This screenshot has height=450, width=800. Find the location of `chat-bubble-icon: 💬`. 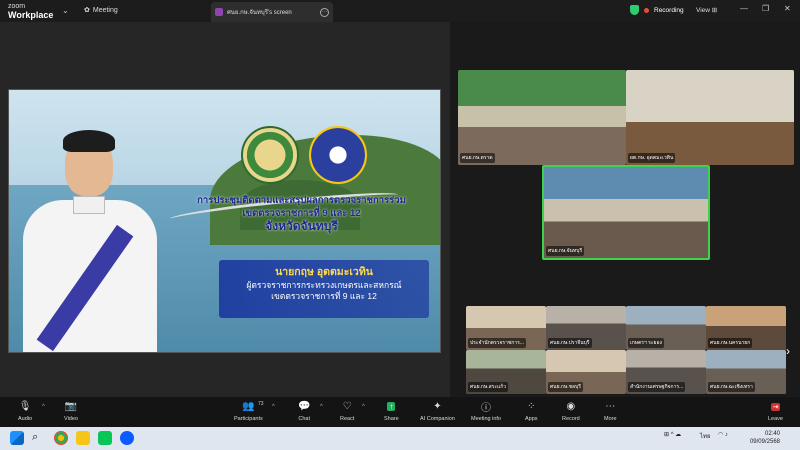

chat-bubble-icon: 💬 is located at coordinates (304, 406).